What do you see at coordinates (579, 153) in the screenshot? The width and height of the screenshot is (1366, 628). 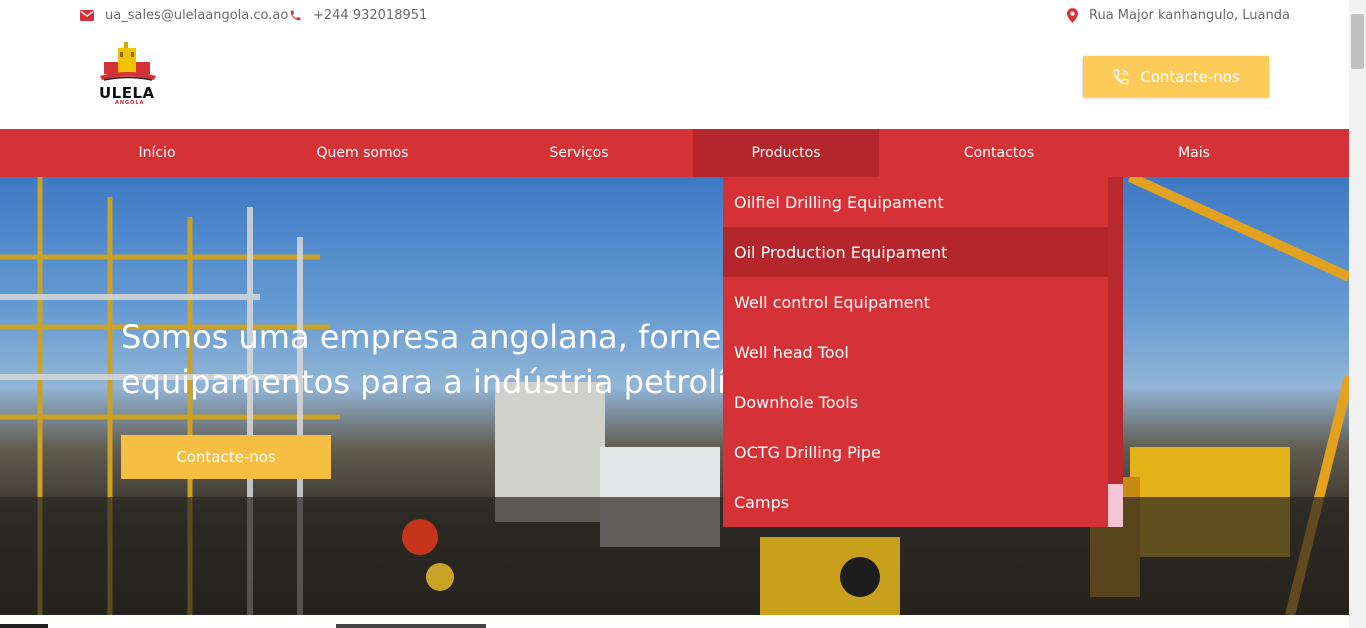 I see `nav-item-servicos: Serviços` at bounding box center [579, 153].